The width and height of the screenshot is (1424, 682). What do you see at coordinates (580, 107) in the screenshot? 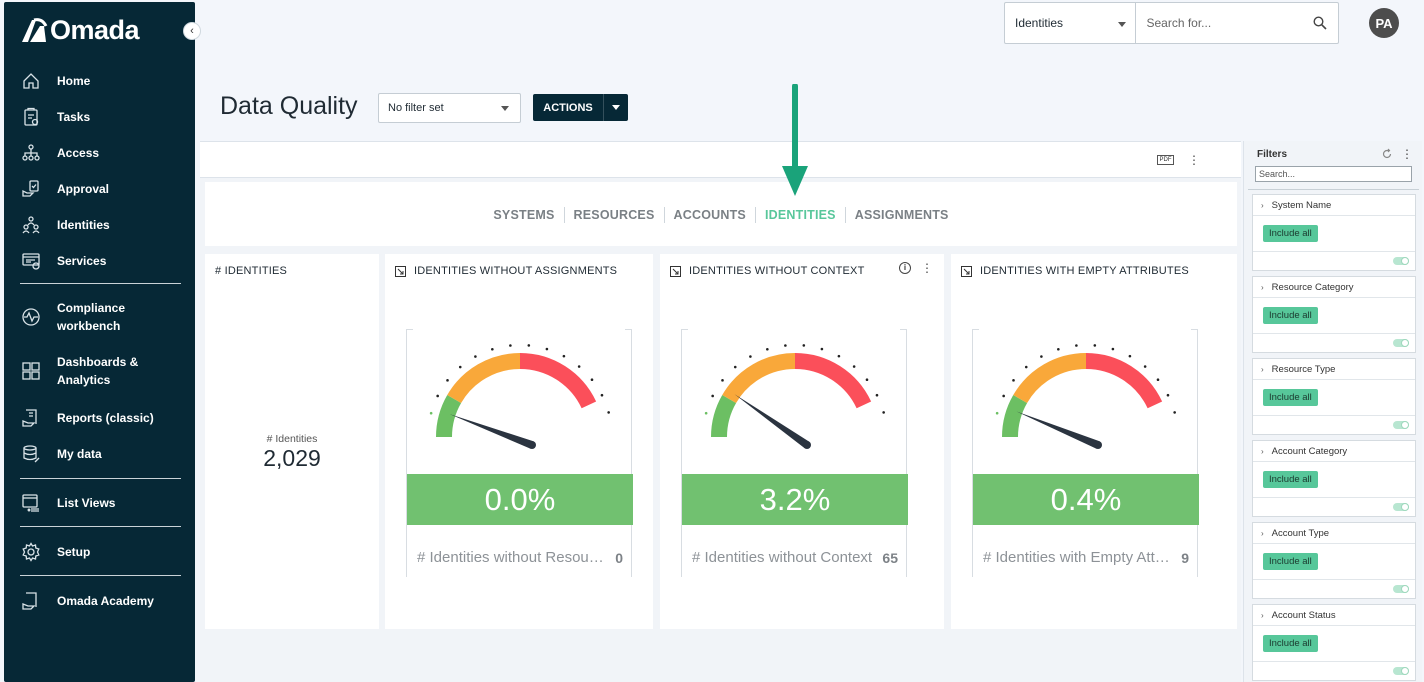
I see `actions-button: ACTIONS` at bounding box center [580, 107].